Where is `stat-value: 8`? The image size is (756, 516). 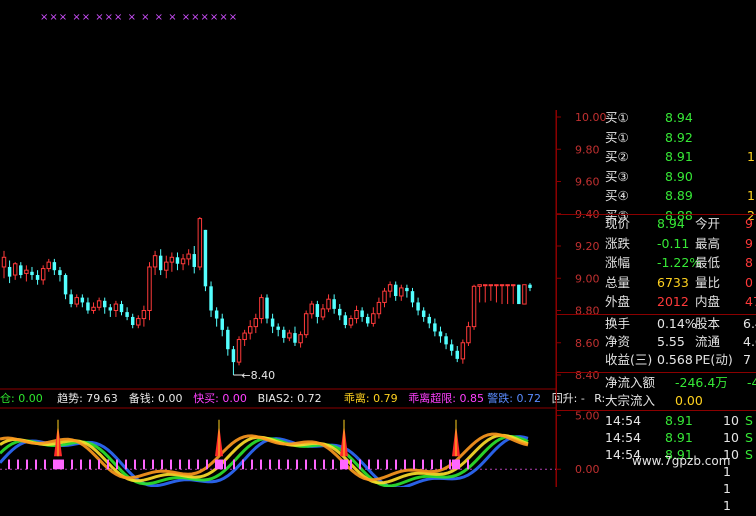 stat-value: 8 is located at coordinates (749, 262).